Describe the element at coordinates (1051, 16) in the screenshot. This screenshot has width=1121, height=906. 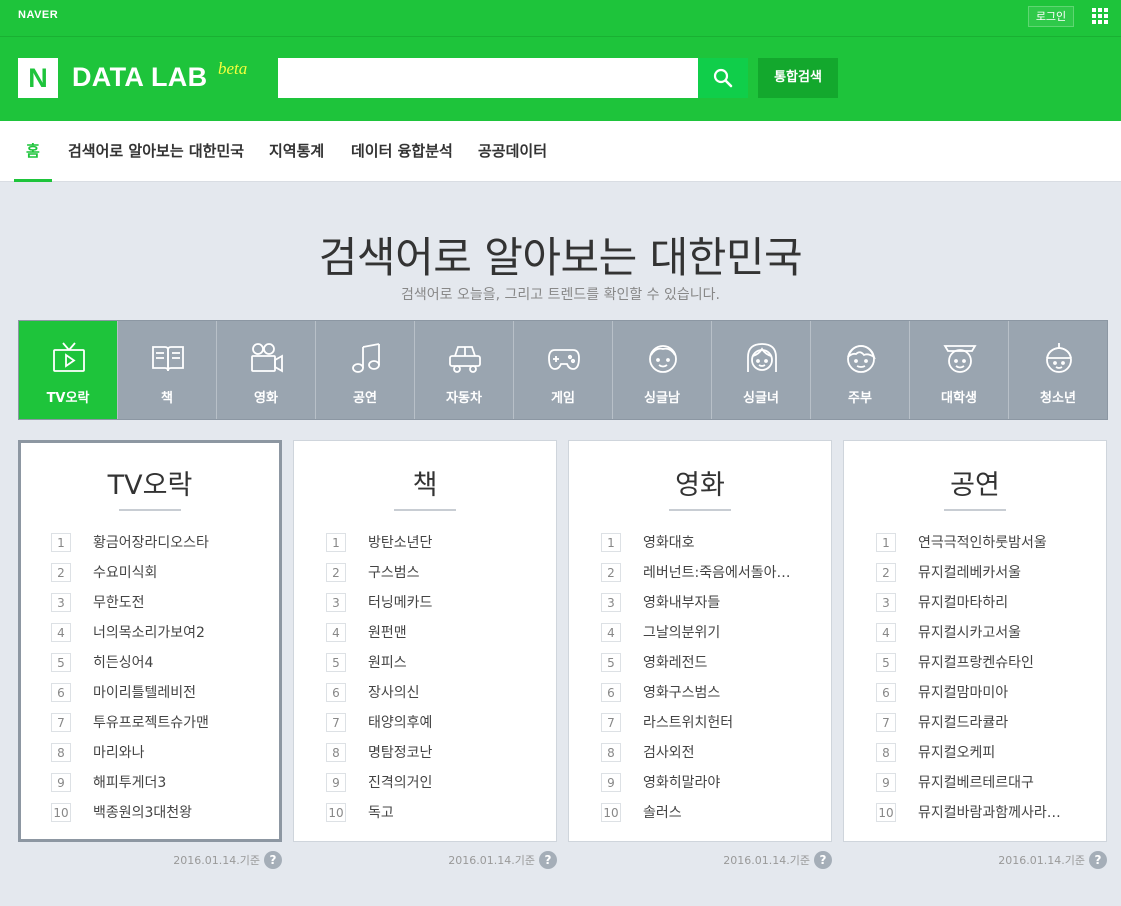
I see `login-button: 로그인` at that location.